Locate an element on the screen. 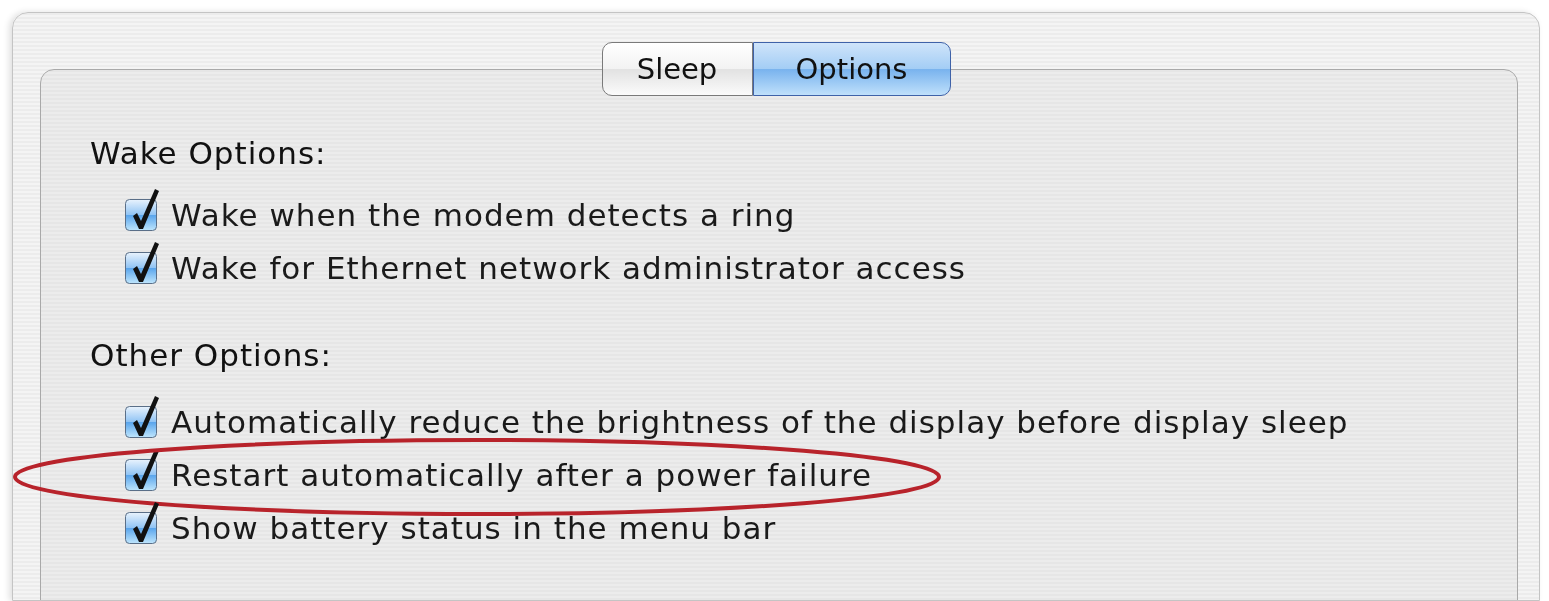  tab: Options is located at coordinates (851, 69).